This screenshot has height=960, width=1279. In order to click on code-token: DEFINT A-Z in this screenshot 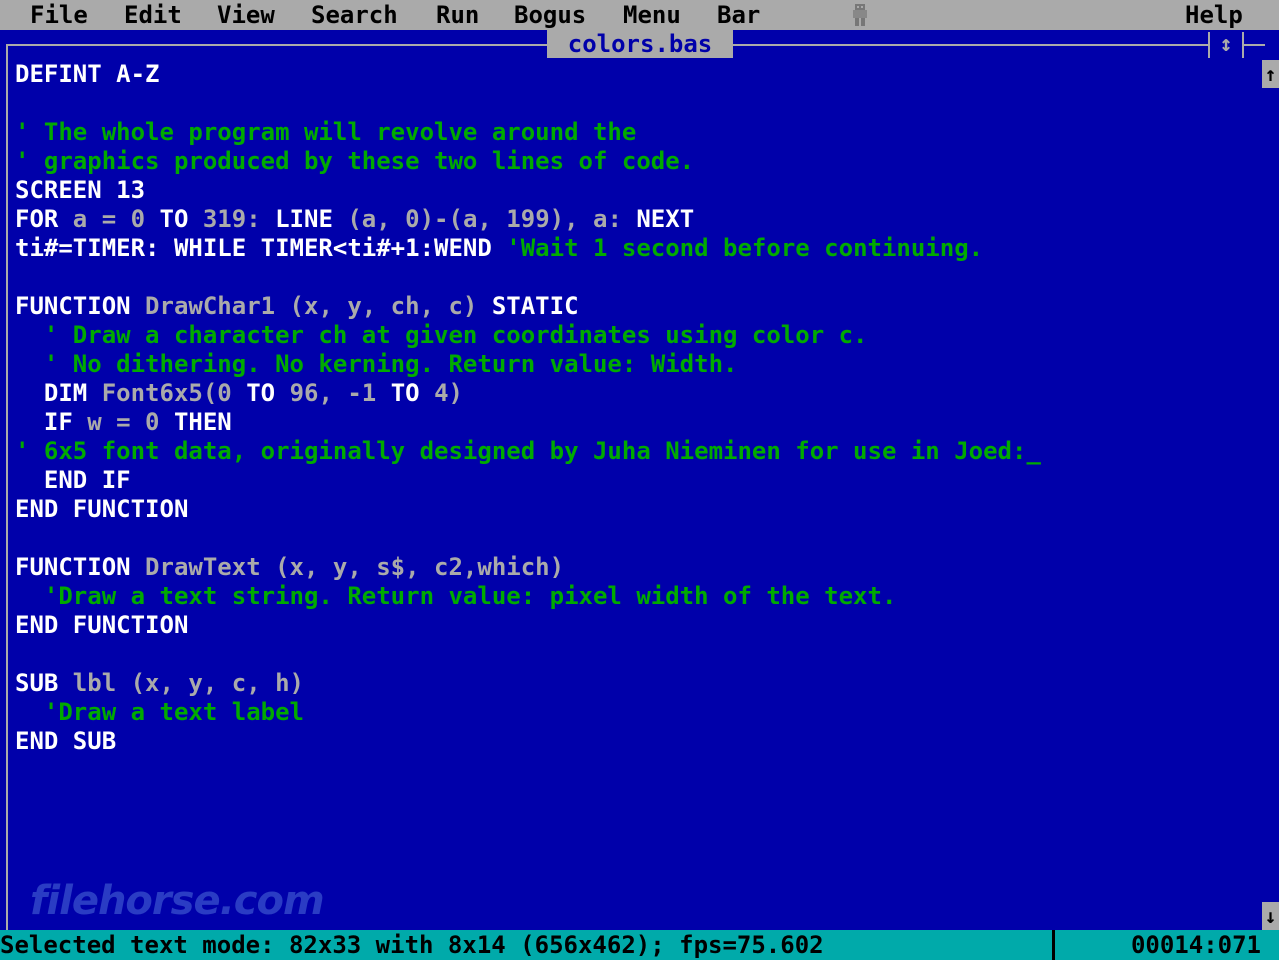, I will do `click(87, 74)`.